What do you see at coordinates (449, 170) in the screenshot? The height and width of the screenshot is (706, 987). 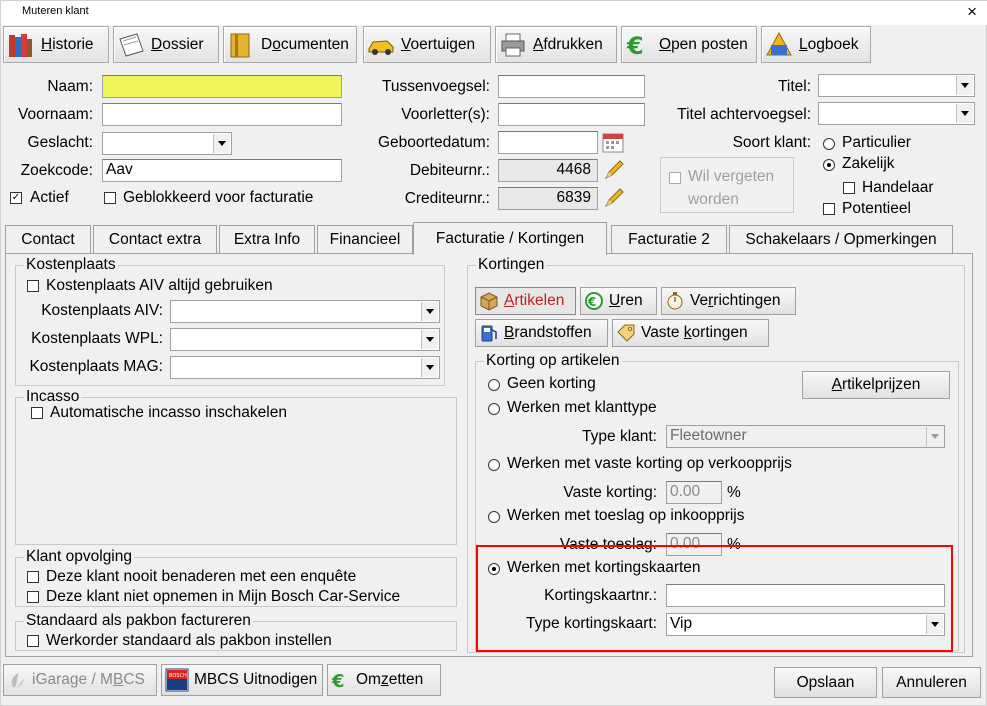 I see `debiteurnr-label: Debiteurnr.:` at bounding box center [449, 170].